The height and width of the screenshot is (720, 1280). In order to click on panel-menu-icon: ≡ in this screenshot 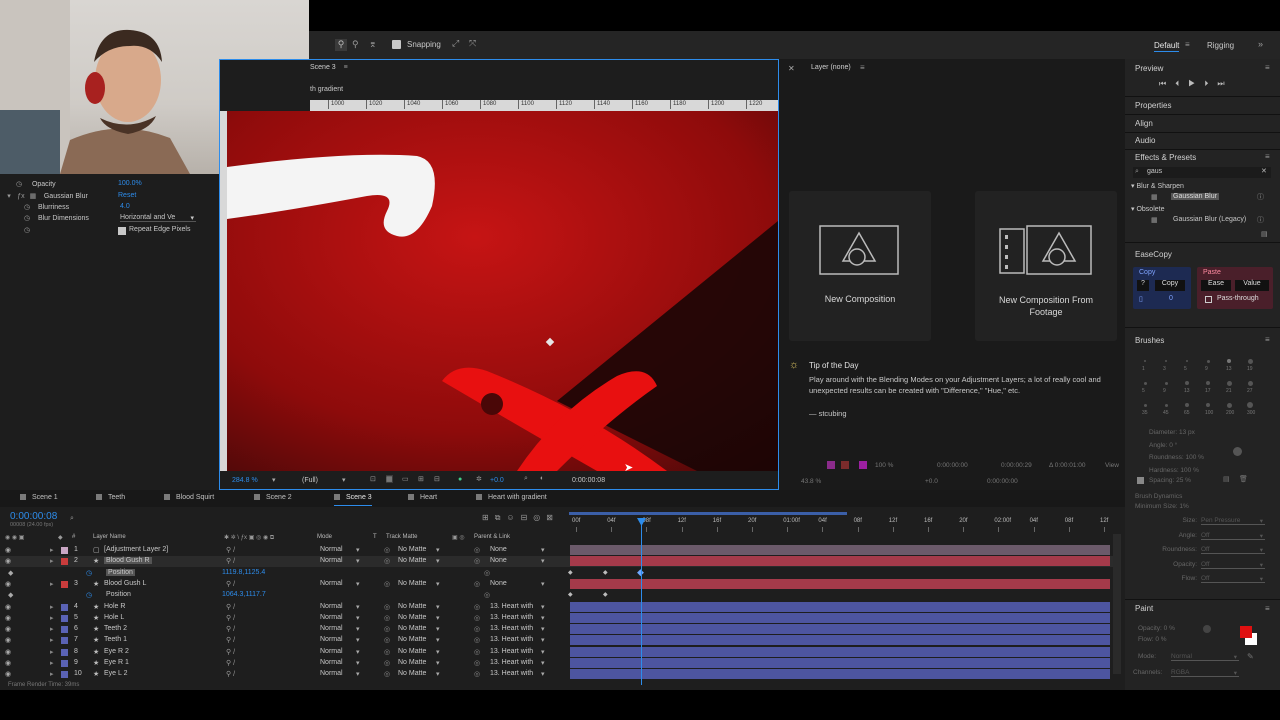, I will do `click(346, 67)`.